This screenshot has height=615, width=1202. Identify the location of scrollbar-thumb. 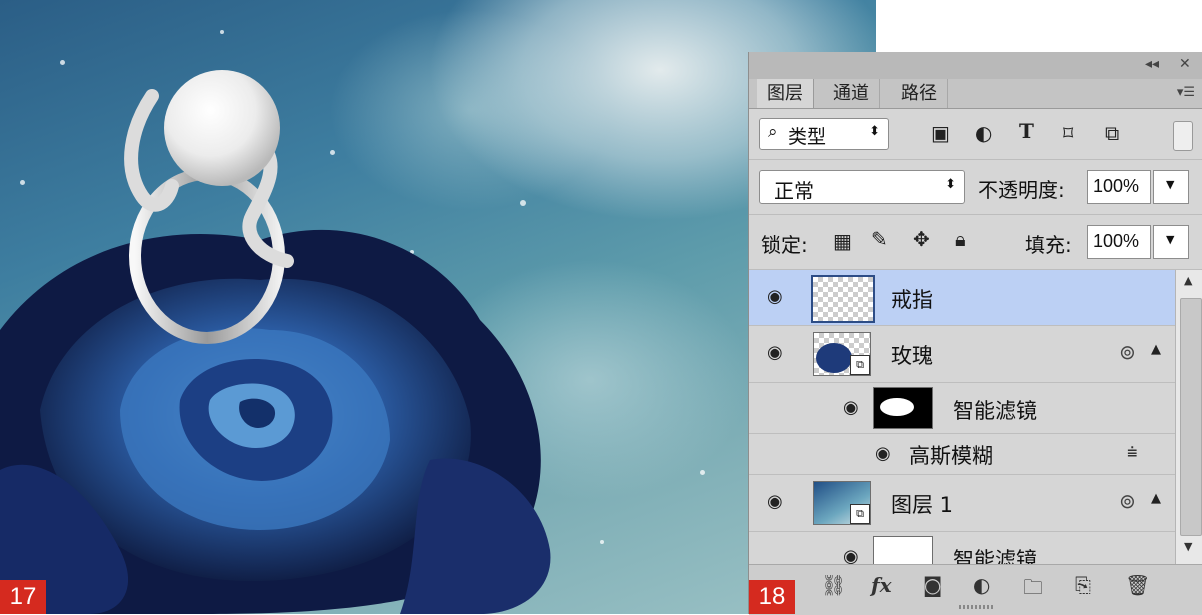
(1191, 417).